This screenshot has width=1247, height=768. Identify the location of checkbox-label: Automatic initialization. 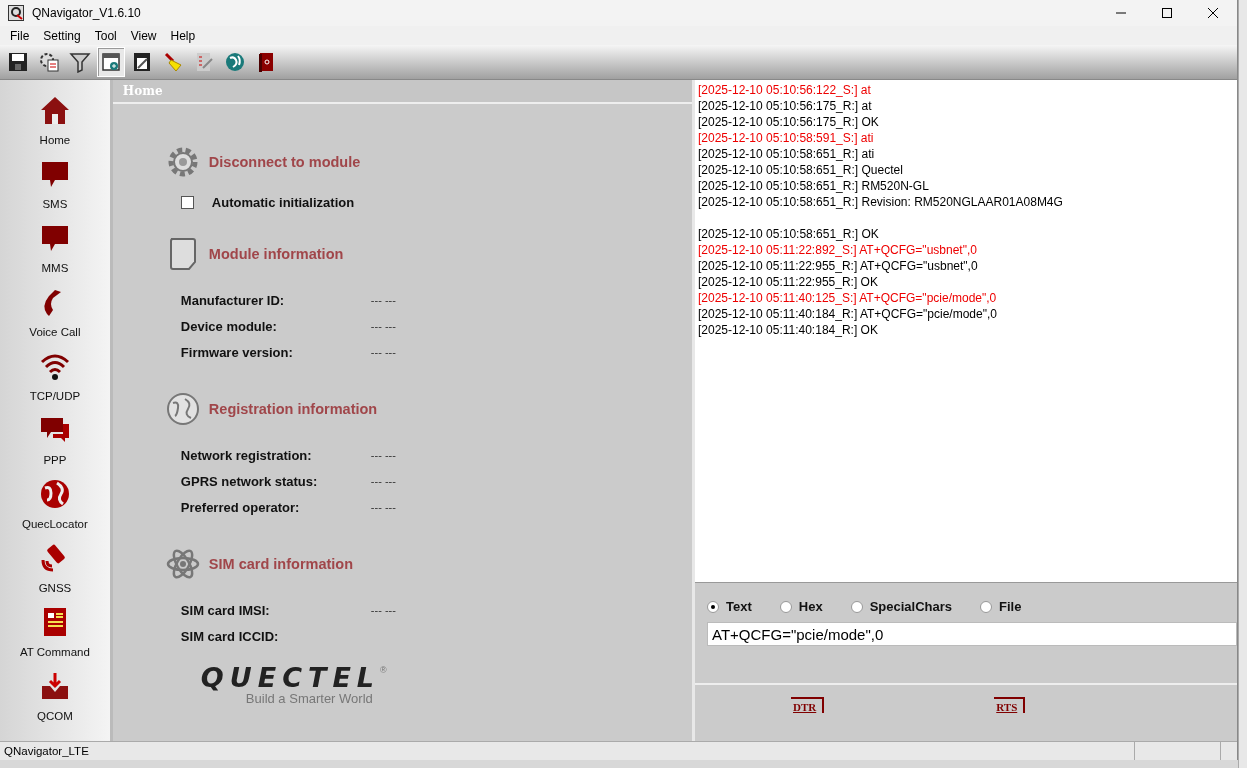
(283, 202).